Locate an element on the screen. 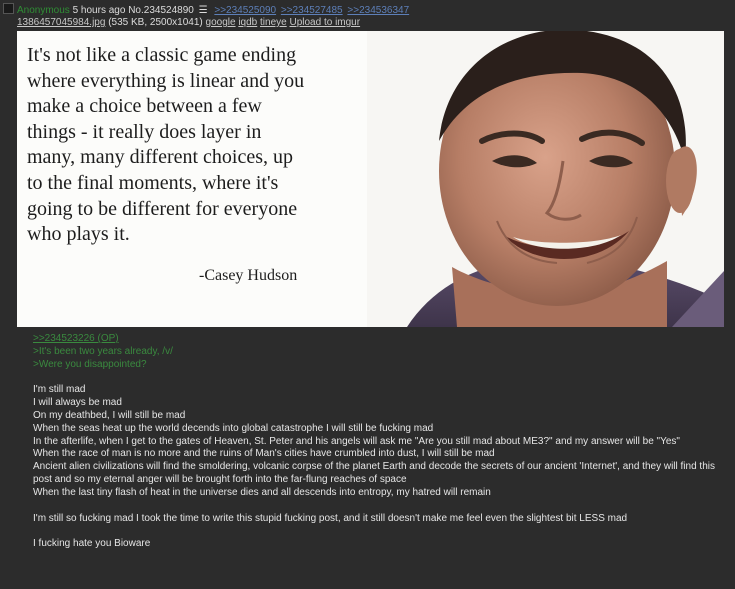 The height and width of the screenshot is (589, 735). backlink: >>234525090 is located at coordinates (245, 10).